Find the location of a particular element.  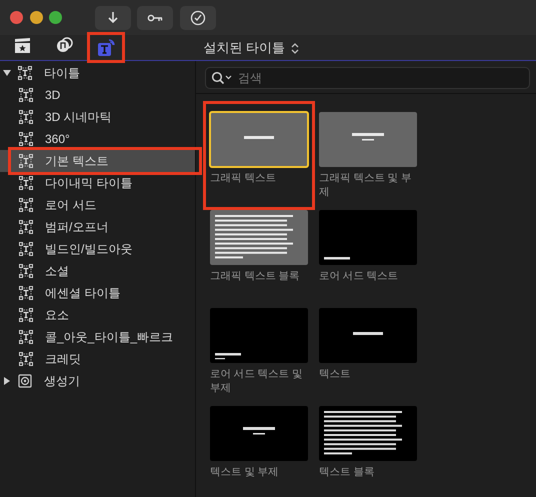

download-button is located at coordinates (112, 18).